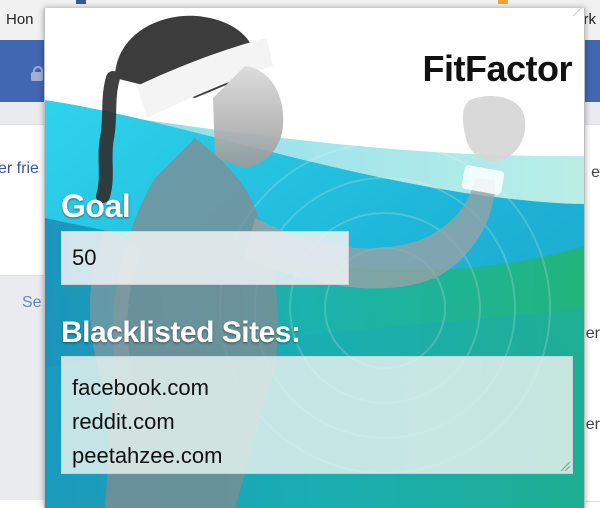  What do you see at coordinates (565, 466) in the screenshot?
I see `resize-grip-icon` at bounding box center [565, 466].